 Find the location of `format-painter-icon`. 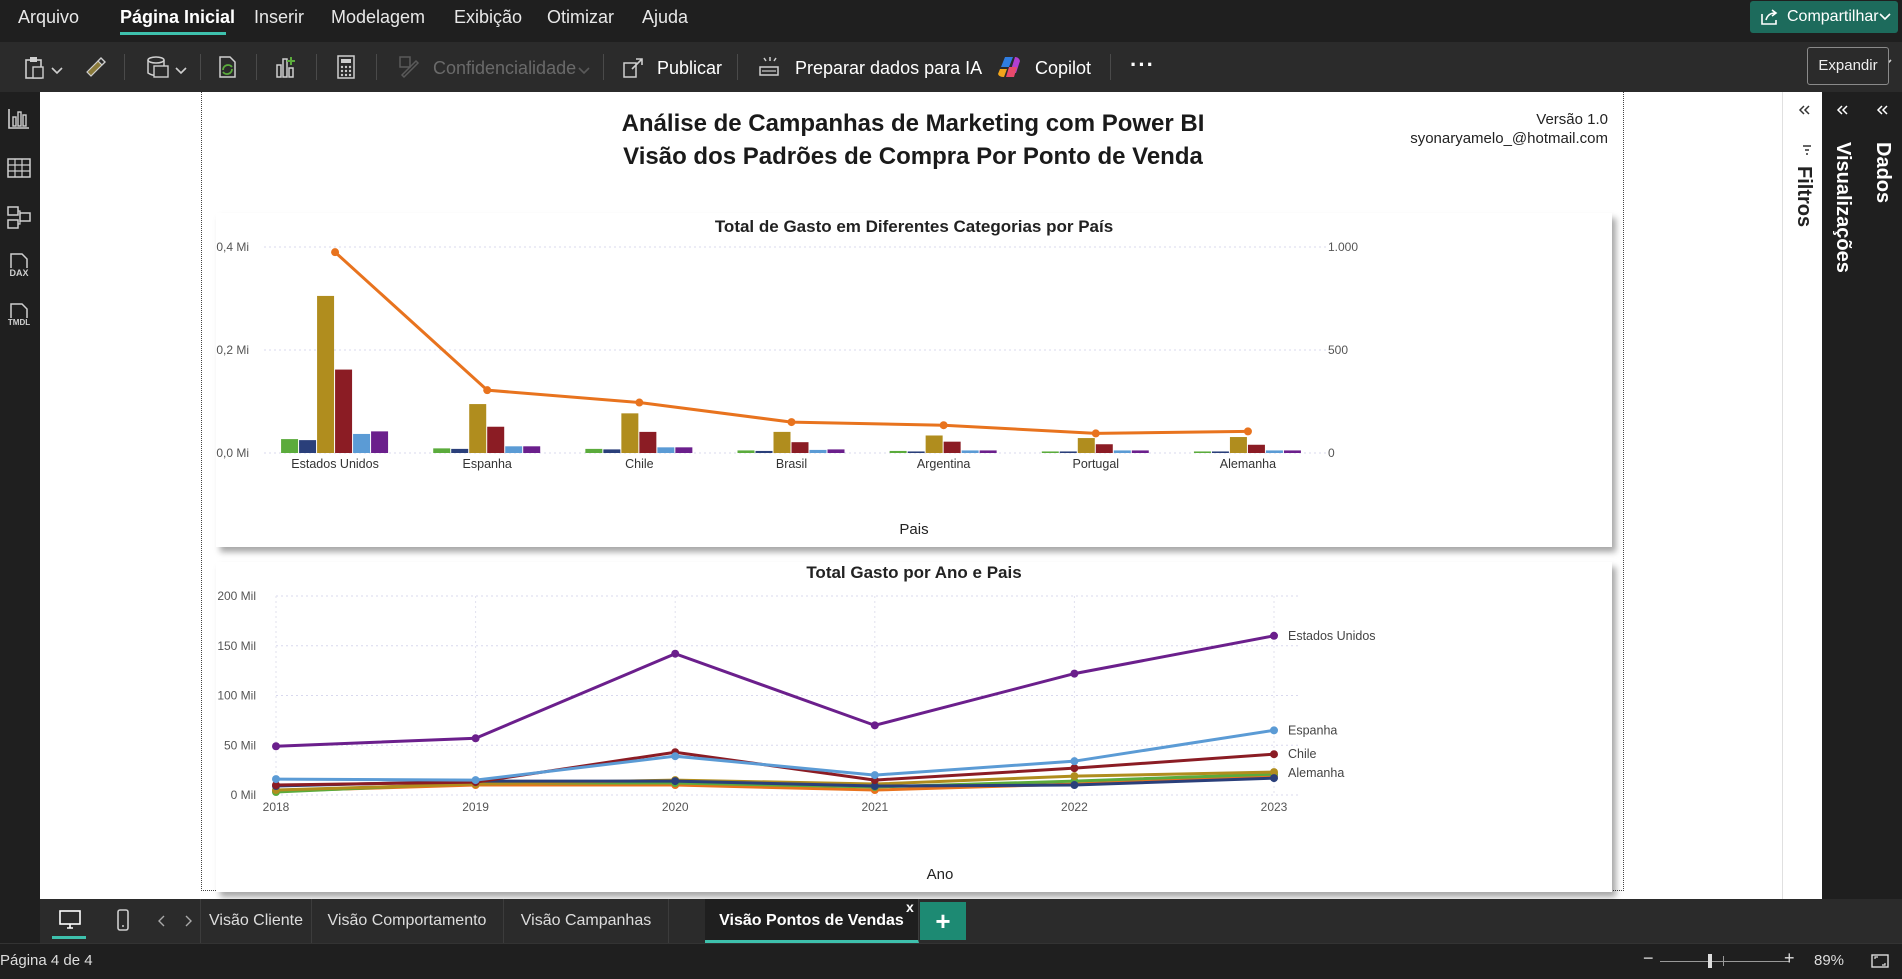

format-painter-icon is located at coordinates (95, 67).